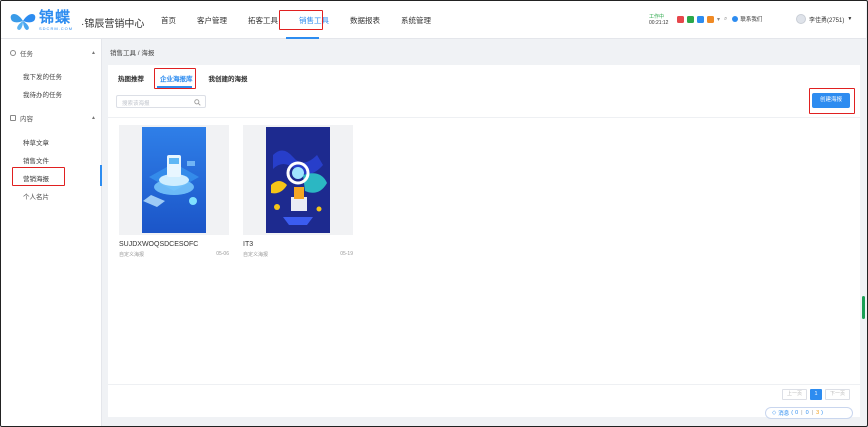  What do you see at coordinates (136, 104) in the screenshot?
I see `search-placeholder: 搜索该海报` at bounding box center [136, 104].